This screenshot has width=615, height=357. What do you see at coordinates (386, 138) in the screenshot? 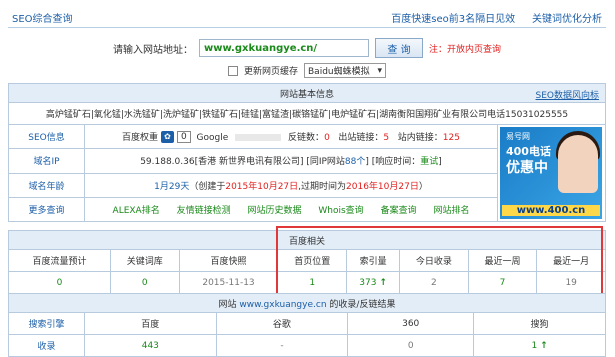
I see `outlinks-value: 5` at bounding box center [386, 138].